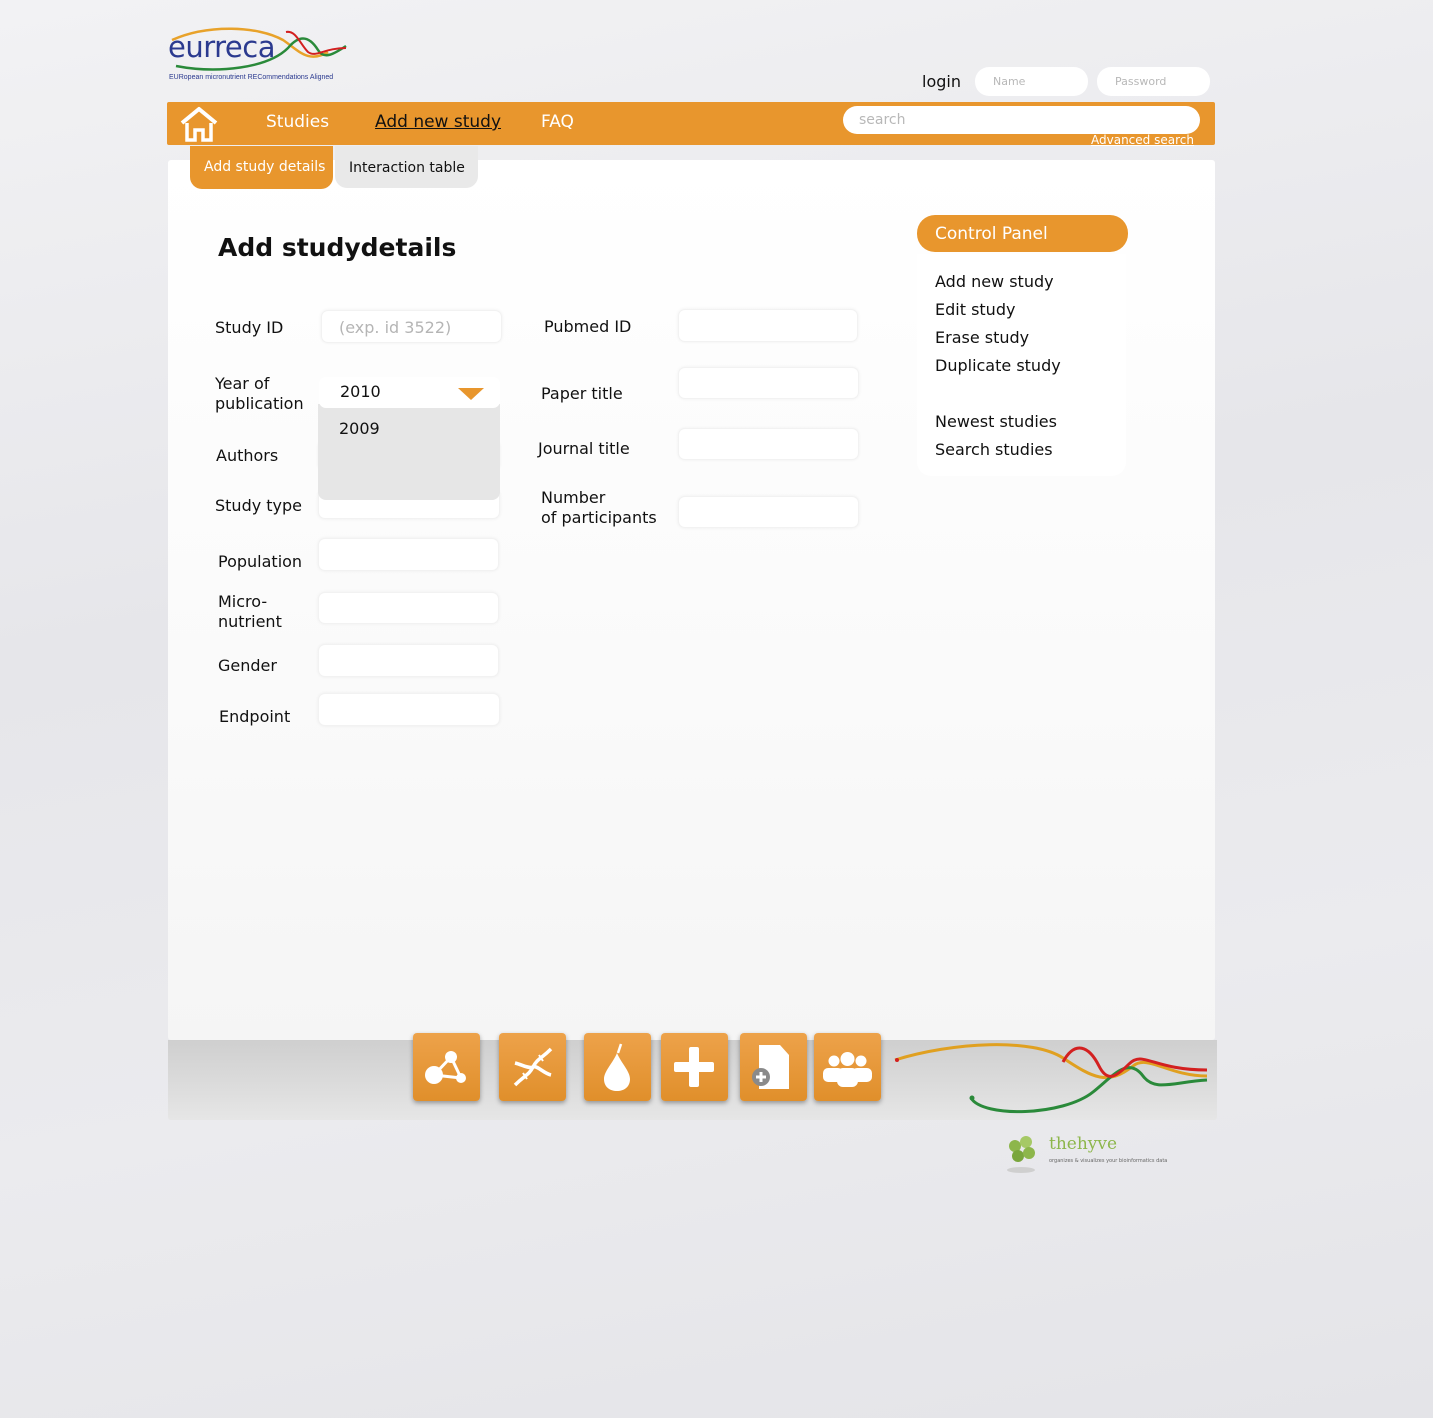 This screenshot has height=1418, width=1433. I want to click on group-button, so click(847, 1067).